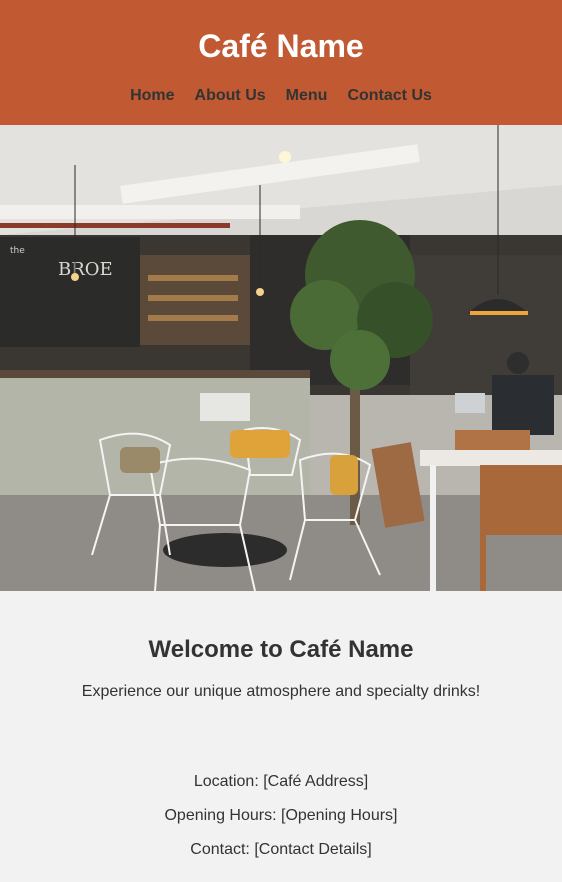 This screenshot has width=562, height=882. What do you see at coordinates (152, 96) in the screenshot?
I see `nav-home: Home` at bounding box center [152, 96].